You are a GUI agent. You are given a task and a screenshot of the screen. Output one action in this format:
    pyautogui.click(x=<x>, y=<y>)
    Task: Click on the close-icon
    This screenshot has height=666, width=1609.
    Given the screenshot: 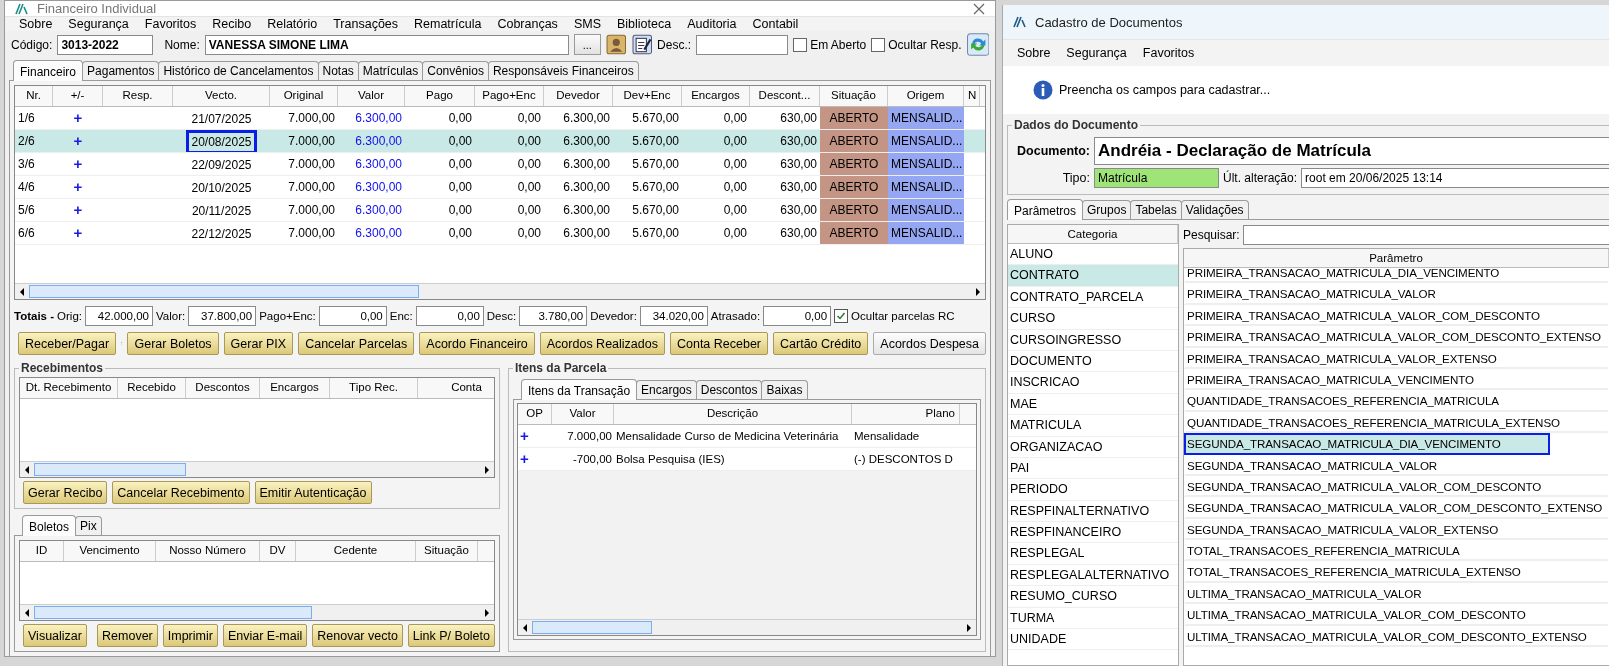 What is the action you would take?
    pyautogui.click(x=979, y=8)
    